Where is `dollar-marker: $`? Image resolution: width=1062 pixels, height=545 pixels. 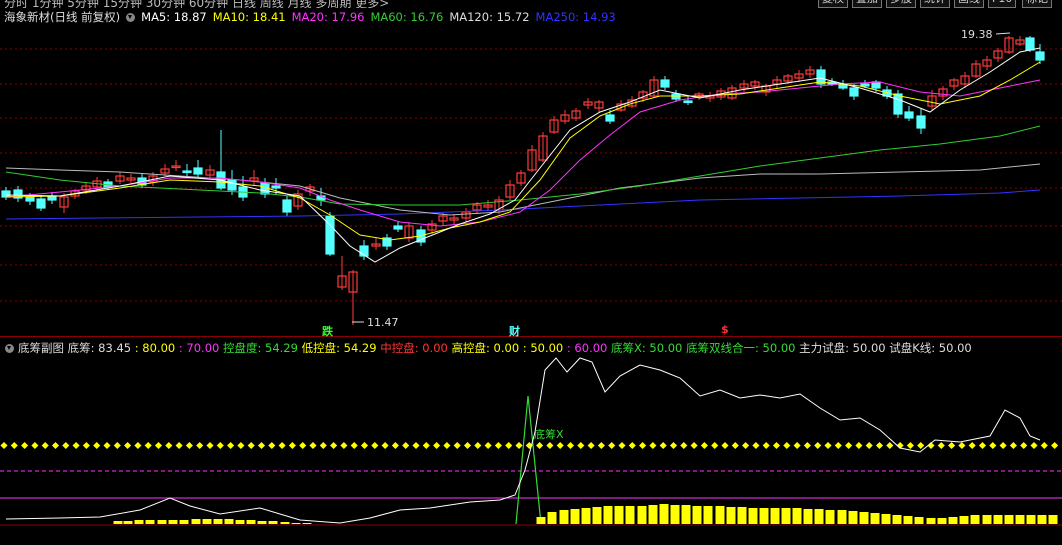 dollar-marker: $ is located at coordinates (725, 329).